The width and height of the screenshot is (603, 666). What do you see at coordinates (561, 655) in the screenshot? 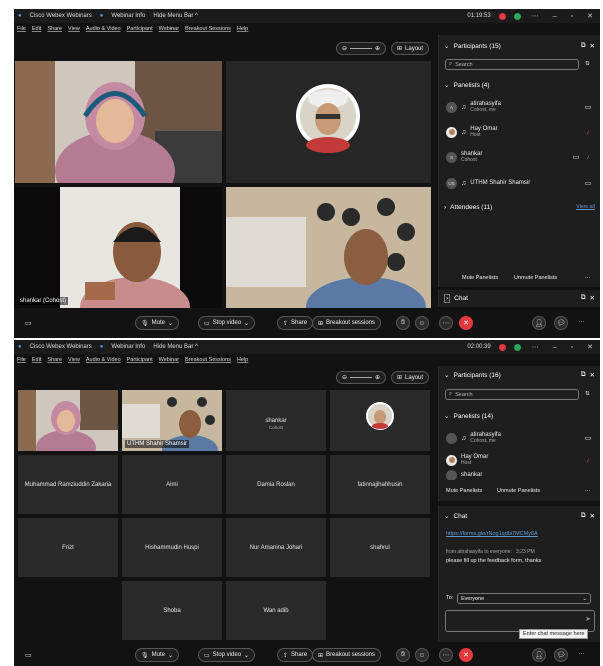
I see `chat-icon: 💬︎` at bounding box center [561, 655].